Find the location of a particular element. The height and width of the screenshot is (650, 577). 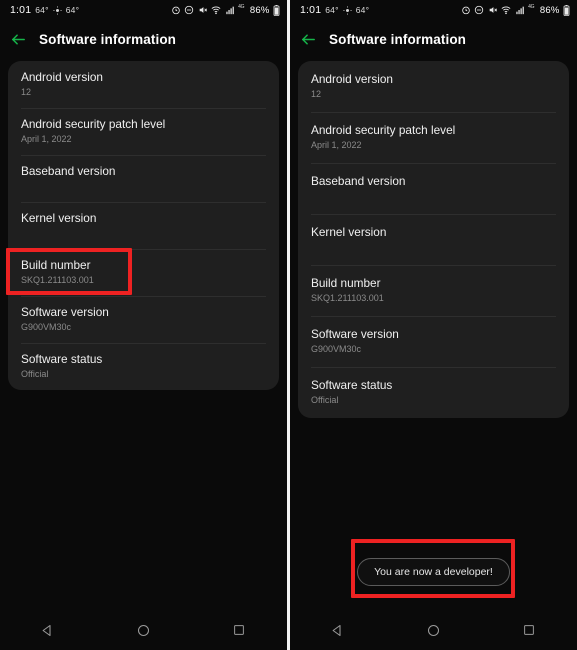

developer-toast: You are now a developer! is located at coordinates (433, 572).